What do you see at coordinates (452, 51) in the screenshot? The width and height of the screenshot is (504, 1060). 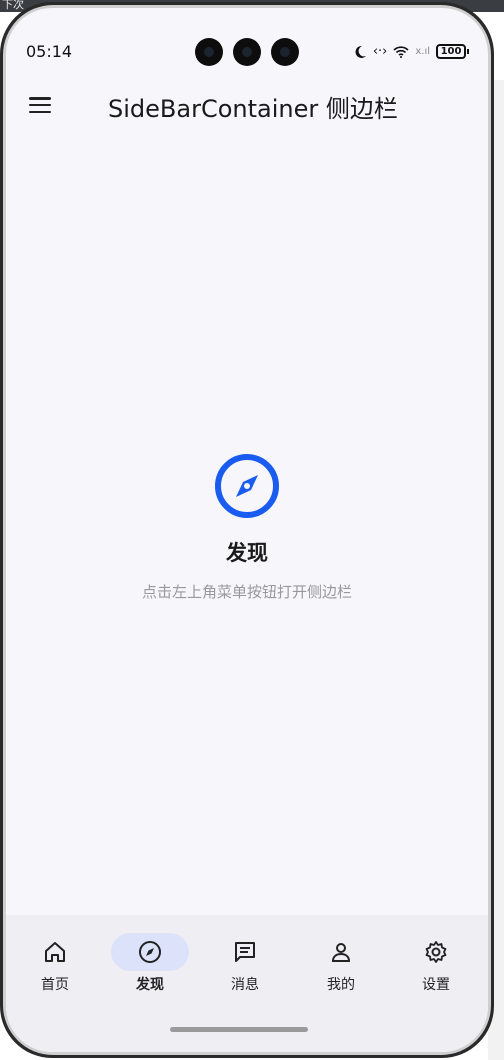 I see `battery-icon: 100` at bounding box center [452, 51].